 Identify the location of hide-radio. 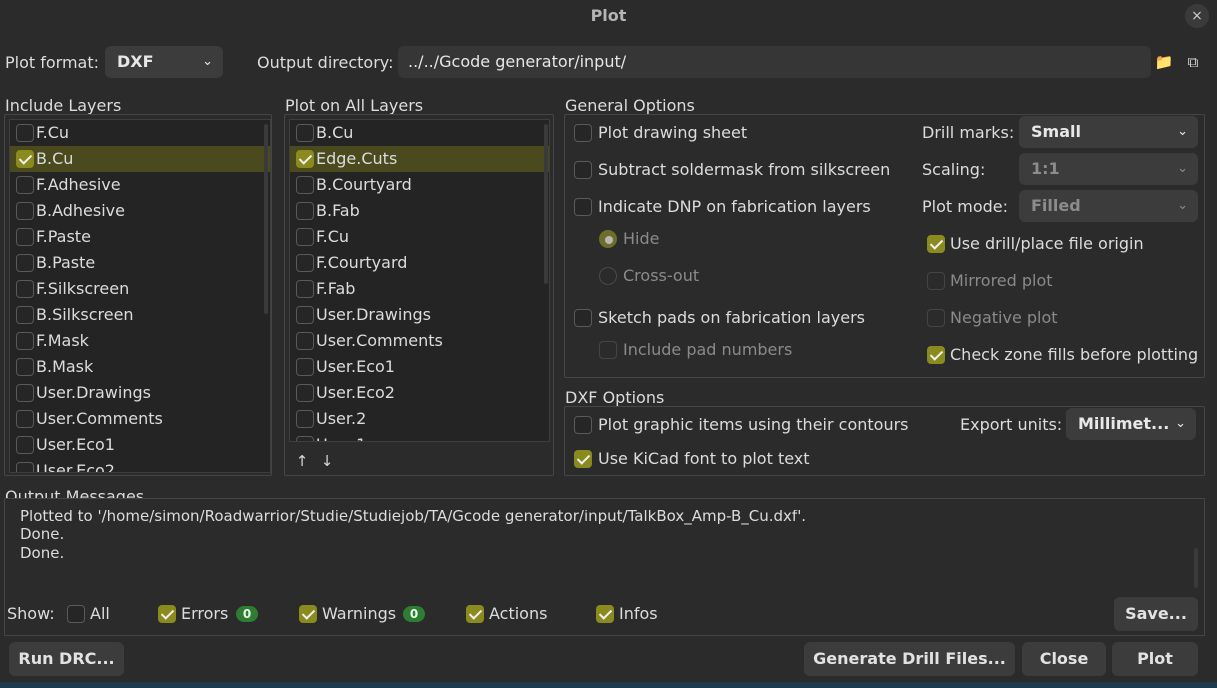
(608, 239).